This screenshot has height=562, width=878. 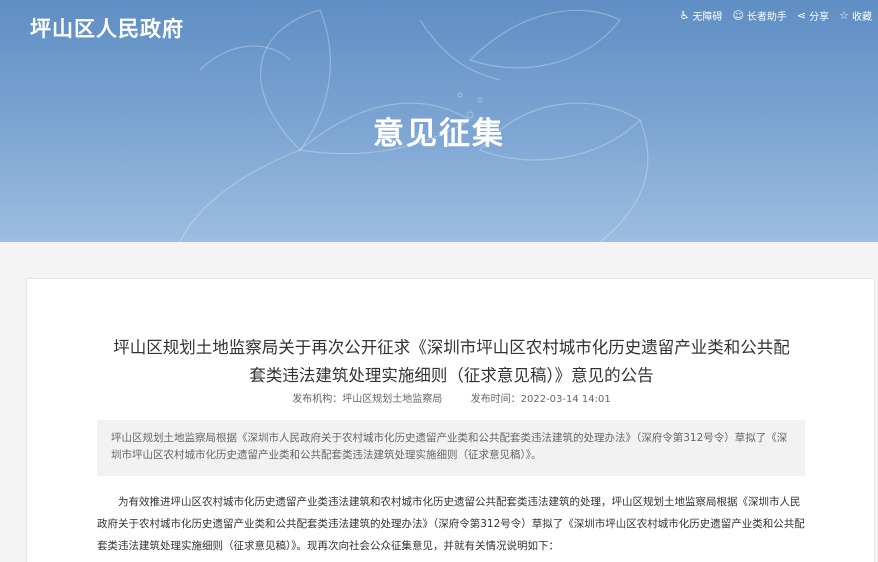 I want to click on favorite-label: 收藏, so click(x=862, y=17).